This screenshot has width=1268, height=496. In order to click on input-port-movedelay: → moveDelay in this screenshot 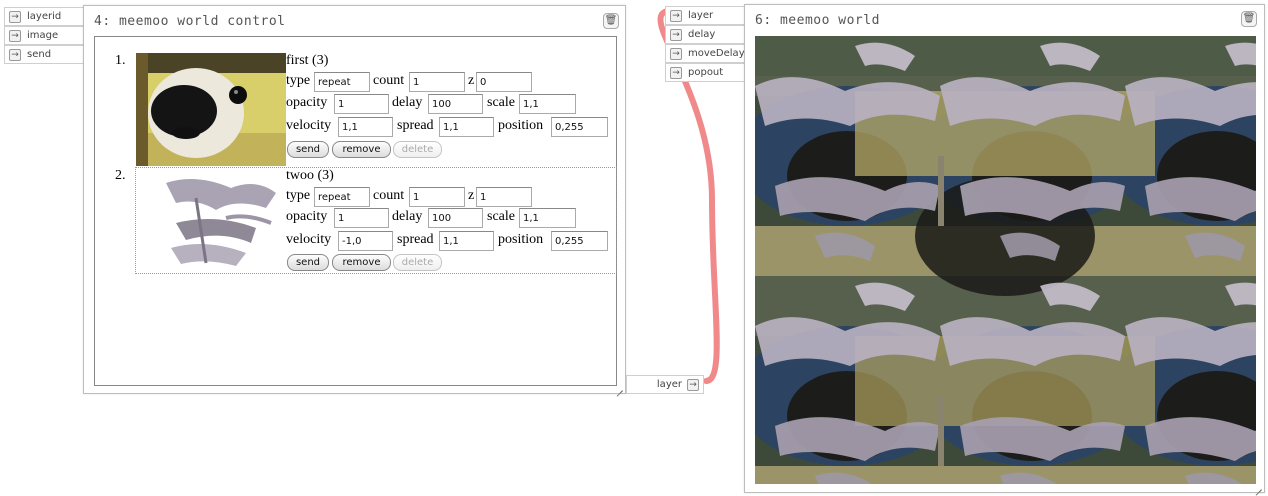, I will do `click(705, 53)`.